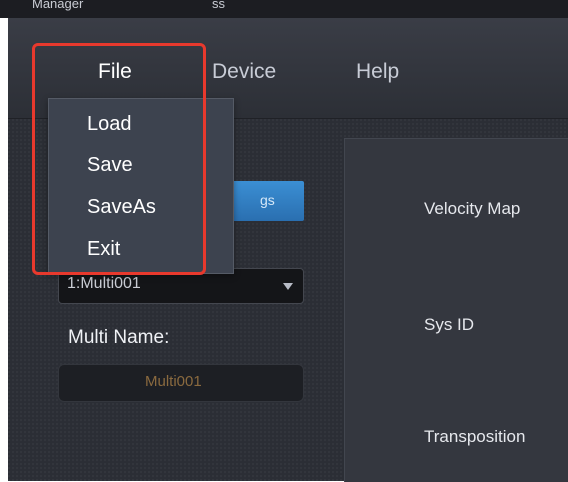  What do you see at coordinates (284, 9) in the screenshot?
I see `title-strip: Manager ss` at bounding box center [284, 9].